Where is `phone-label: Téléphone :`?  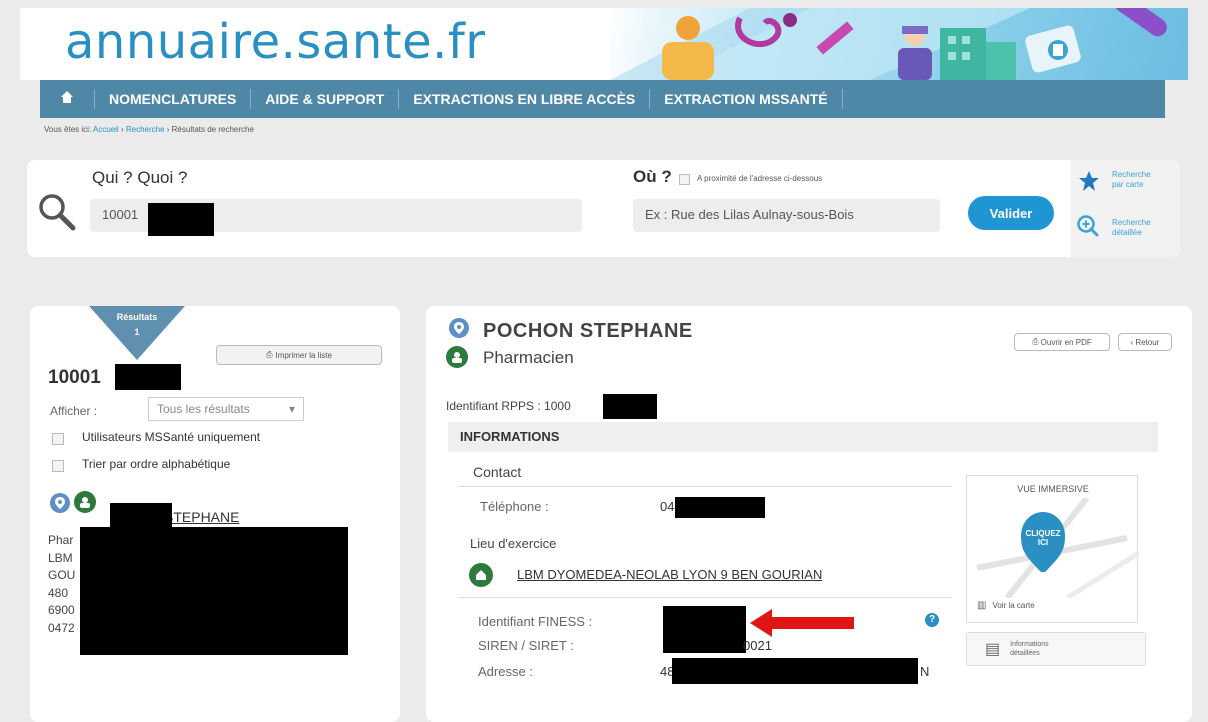 phone-label: Téléphone : is located at coordinates (514, 506).